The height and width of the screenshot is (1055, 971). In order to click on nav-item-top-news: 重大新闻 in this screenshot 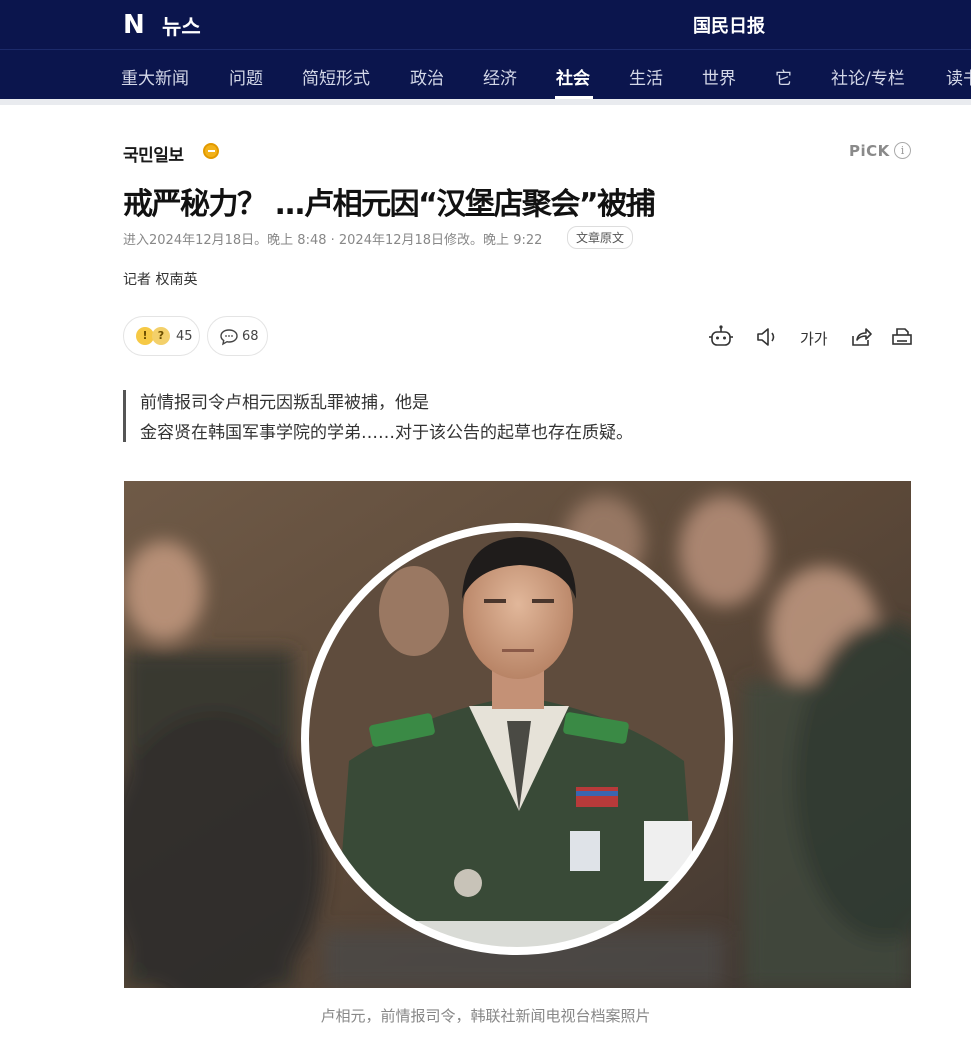, I will do `click(155, 76)`.